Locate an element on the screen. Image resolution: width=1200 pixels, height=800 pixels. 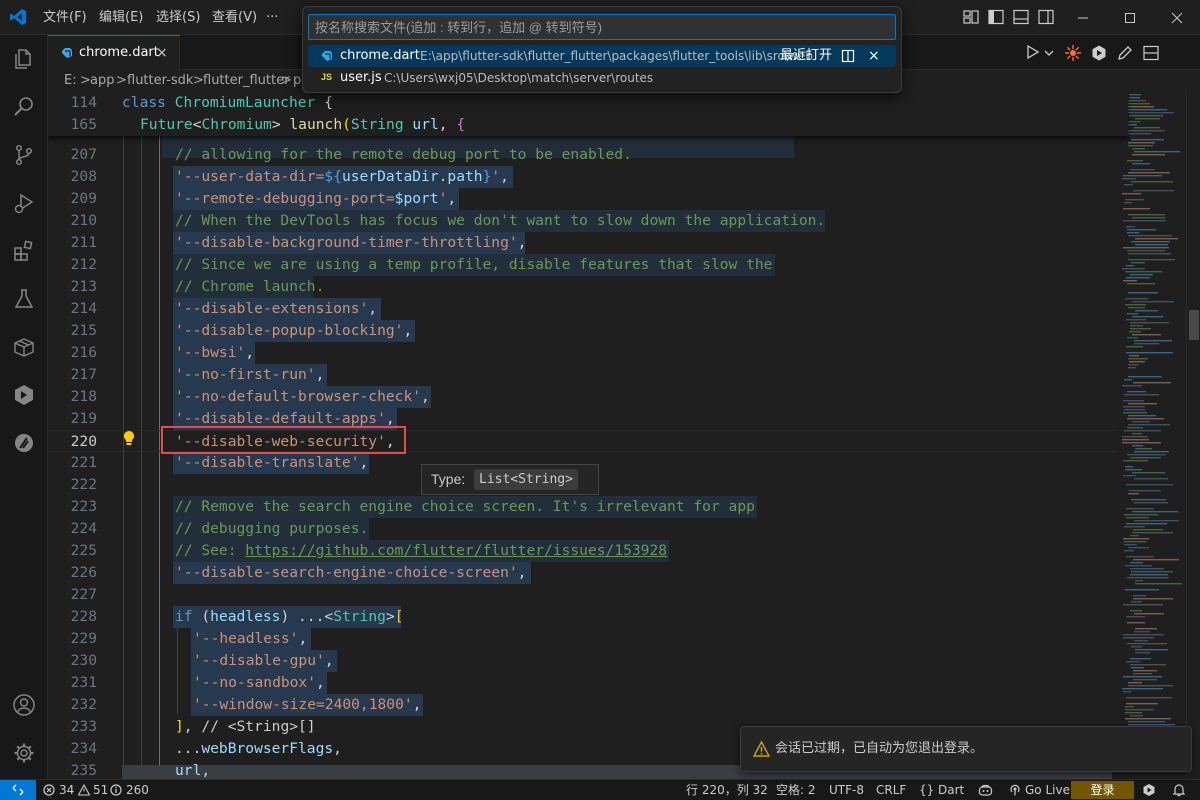
minimize-button is located at coordinates (1083, 17).